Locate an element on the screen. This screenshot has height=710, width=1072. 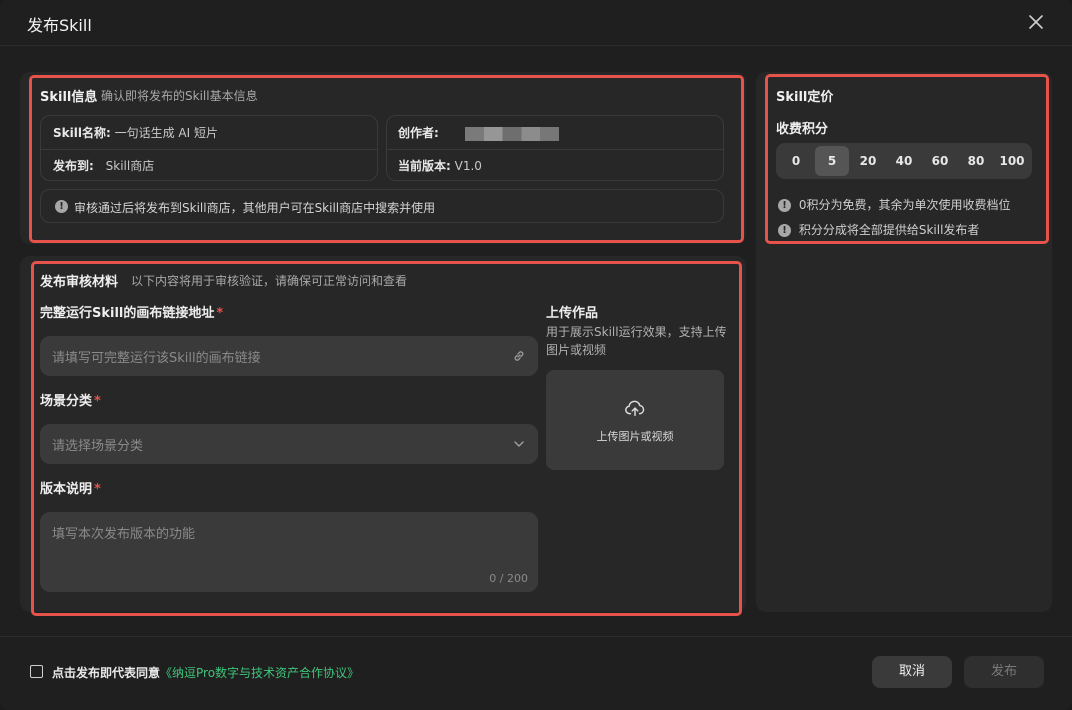
version-desc-label: 版本说明 * is located at coordinates (70, 489).